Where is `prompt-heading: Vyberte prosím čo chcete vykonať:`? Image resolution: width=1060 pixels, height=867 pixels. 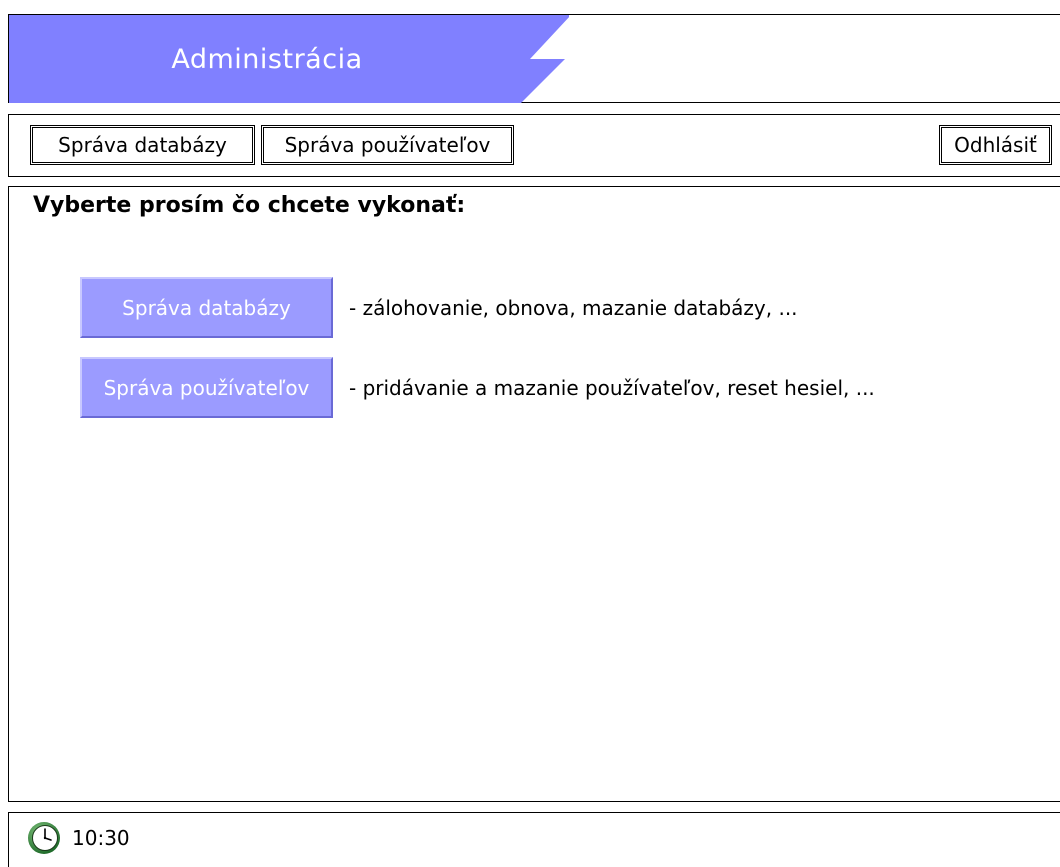 prompt-heading: Vyberte prosím čo chcete vykonať: is located at coordinates (249, 205).